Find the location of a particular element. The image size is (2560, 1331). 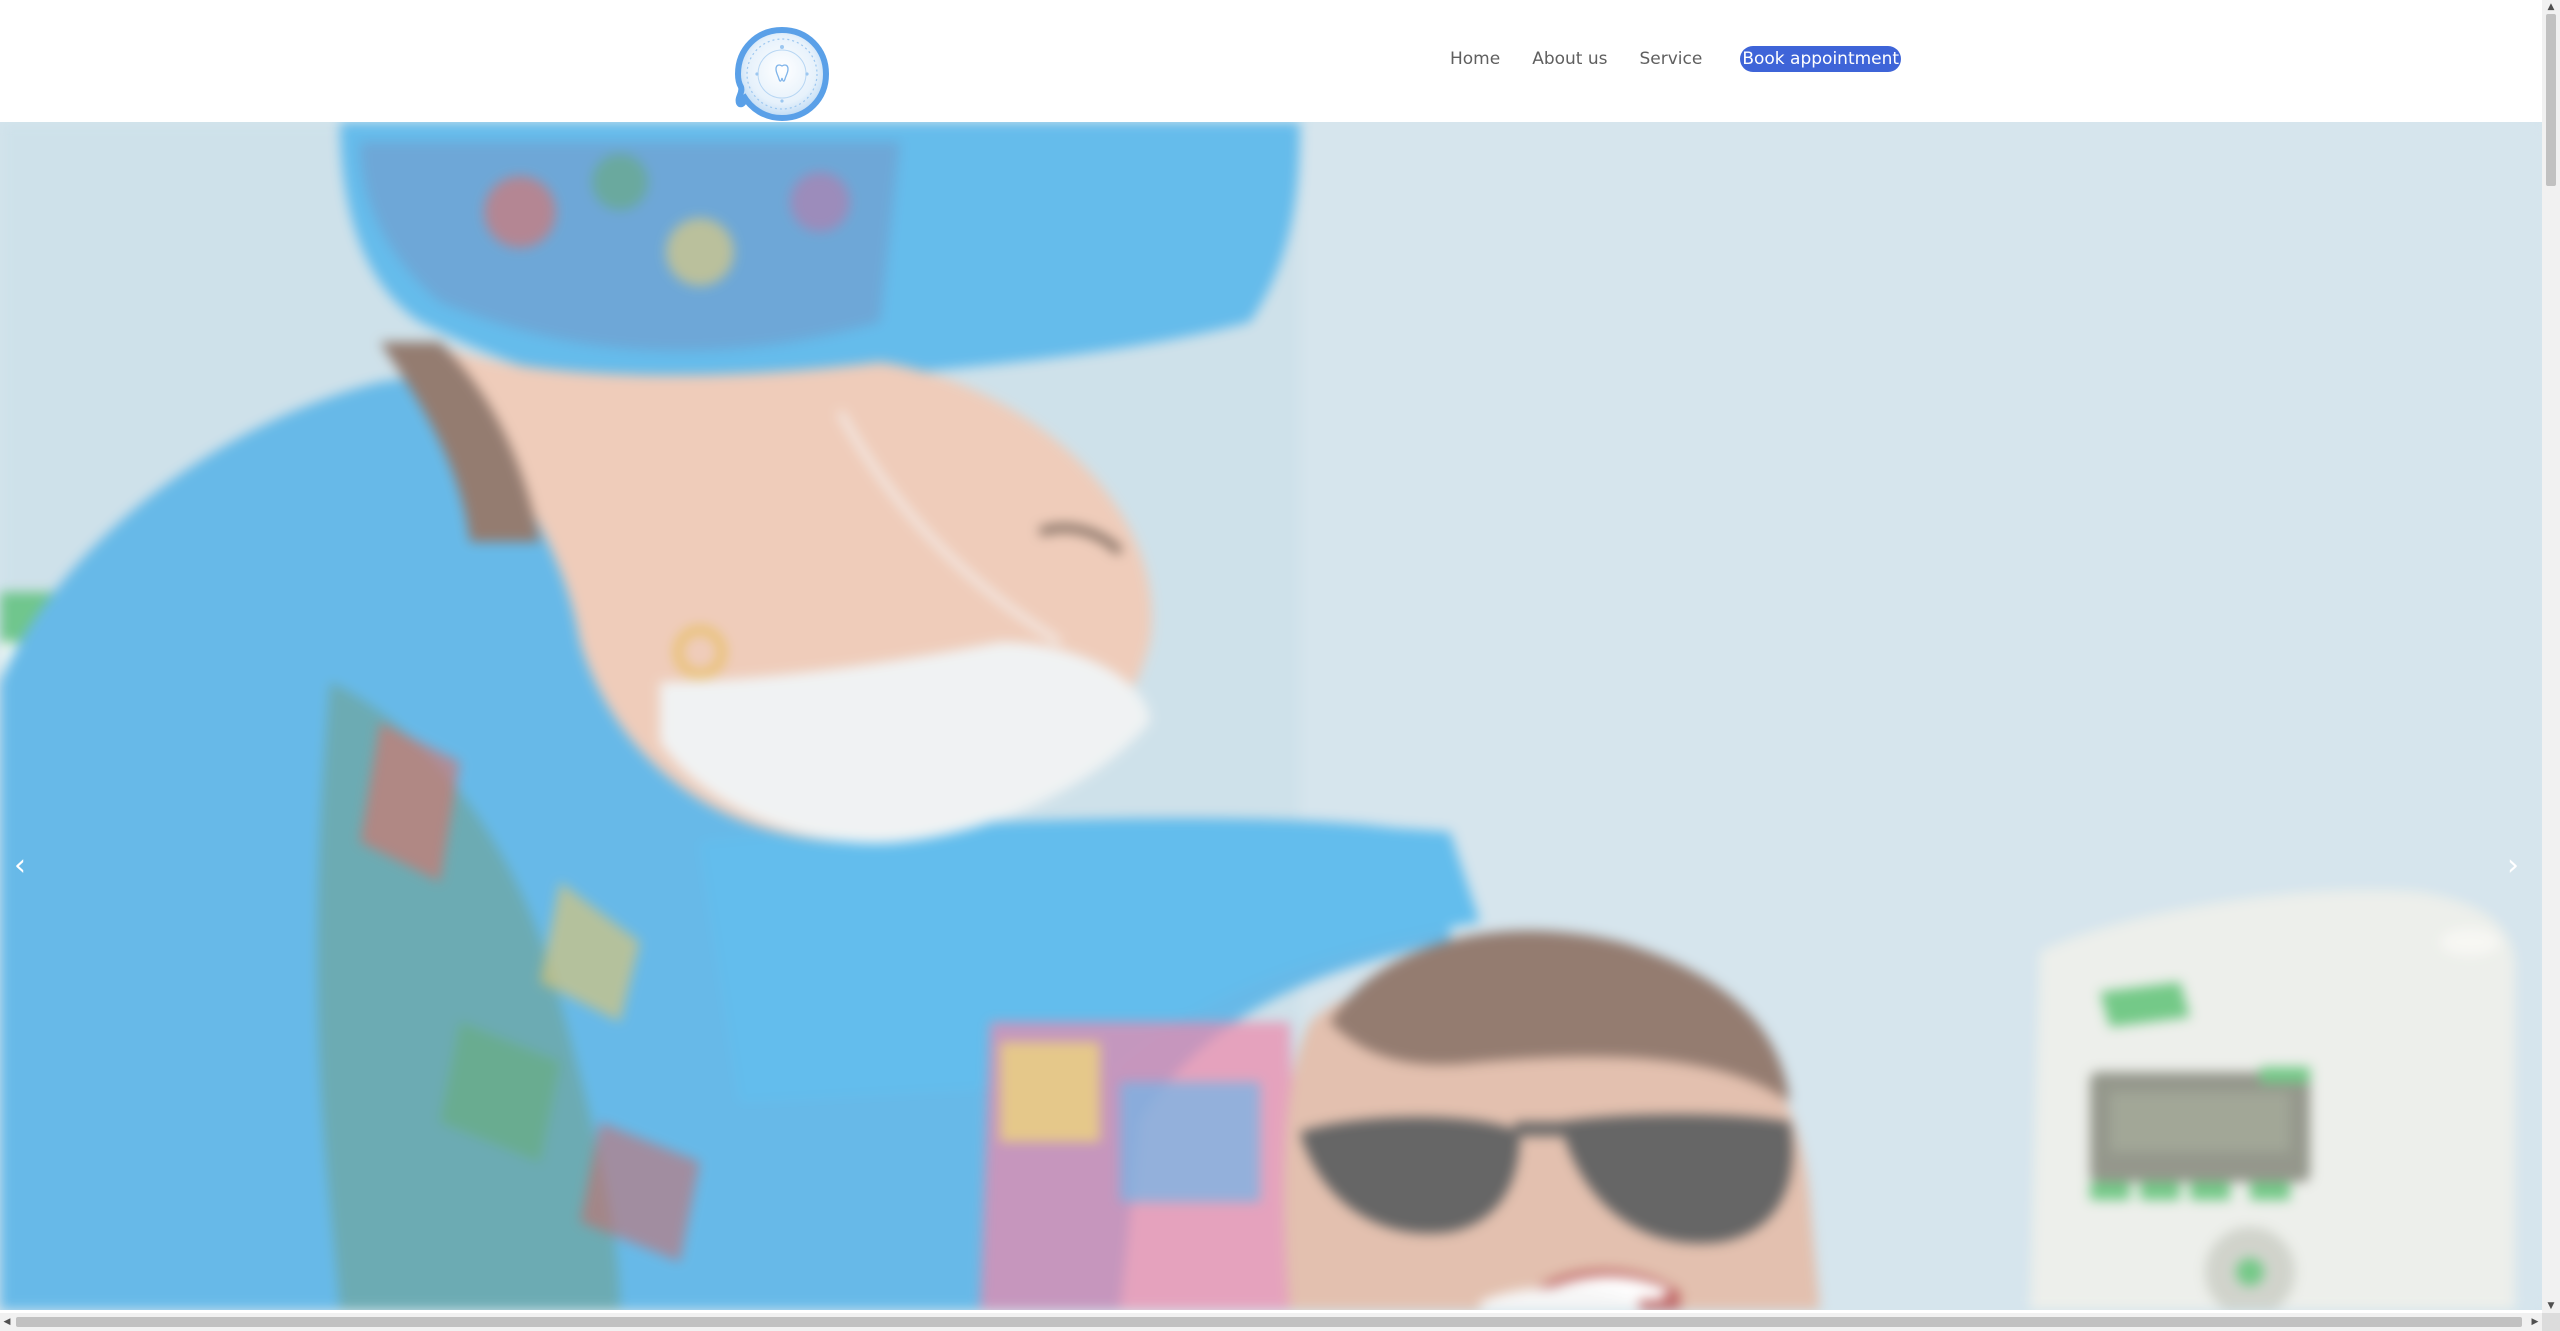

site-header: Home About us Service Book appointment is located at coordinates (1271, 61).